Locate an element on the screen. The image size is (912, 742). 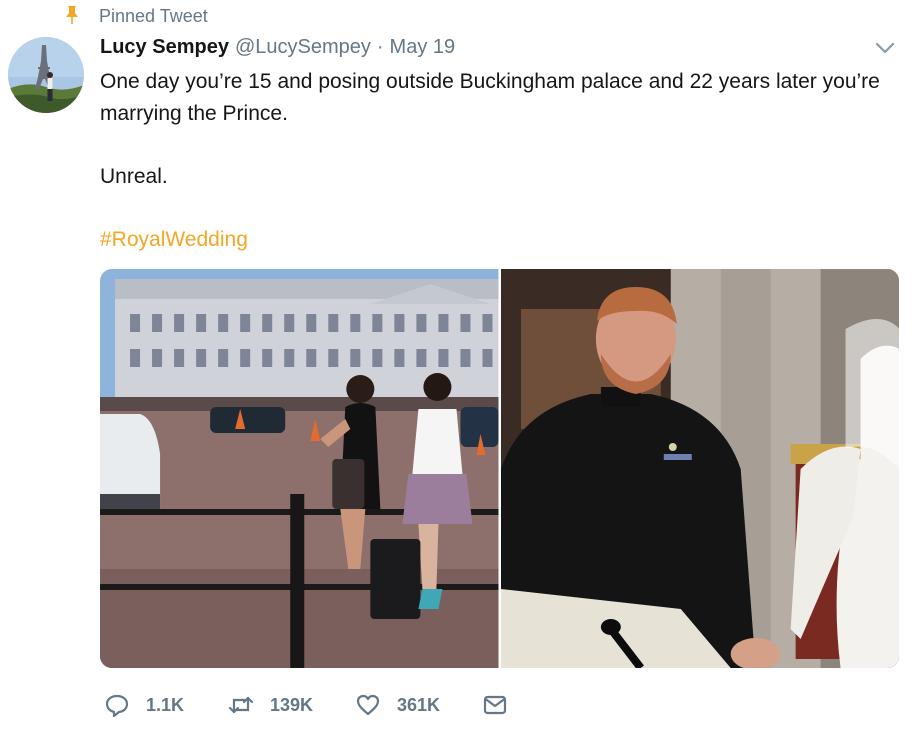
retweet-button: 139K is located at coordinates (270, 705).